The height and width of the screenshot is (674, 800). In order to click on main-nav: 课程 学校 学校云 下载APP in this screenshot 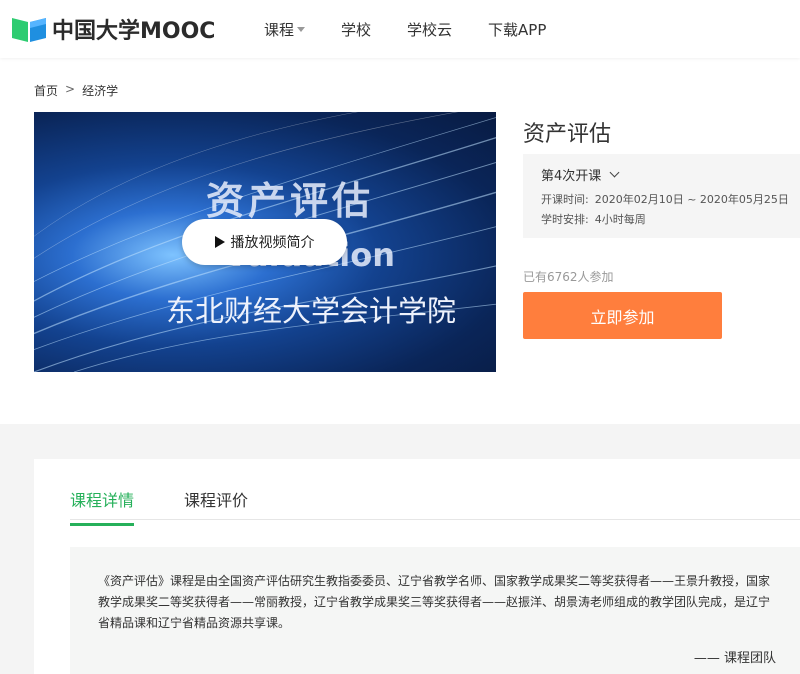, I will do `click(423, 29)`.